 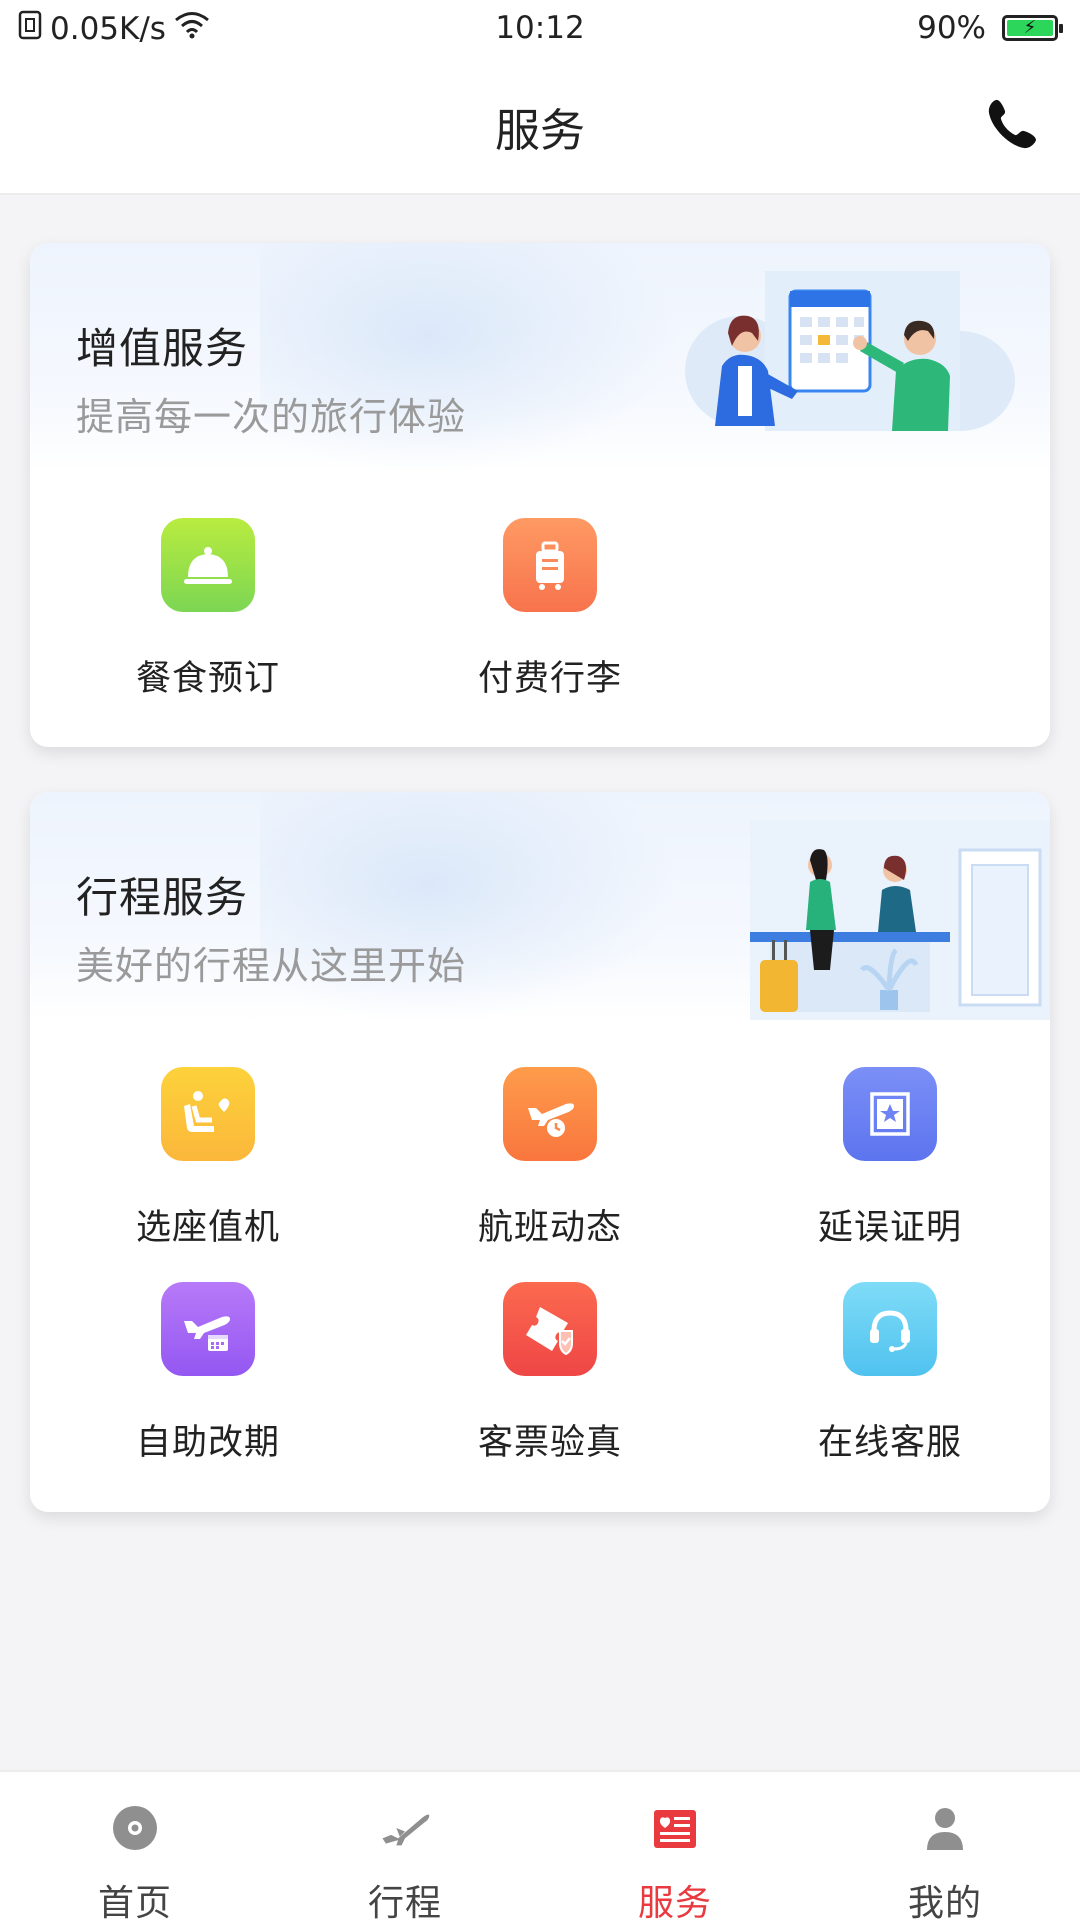 What do you see at coordinates (208, 565) in the screenshot?
I see `meal-icon` at bounding box center [208, 565].